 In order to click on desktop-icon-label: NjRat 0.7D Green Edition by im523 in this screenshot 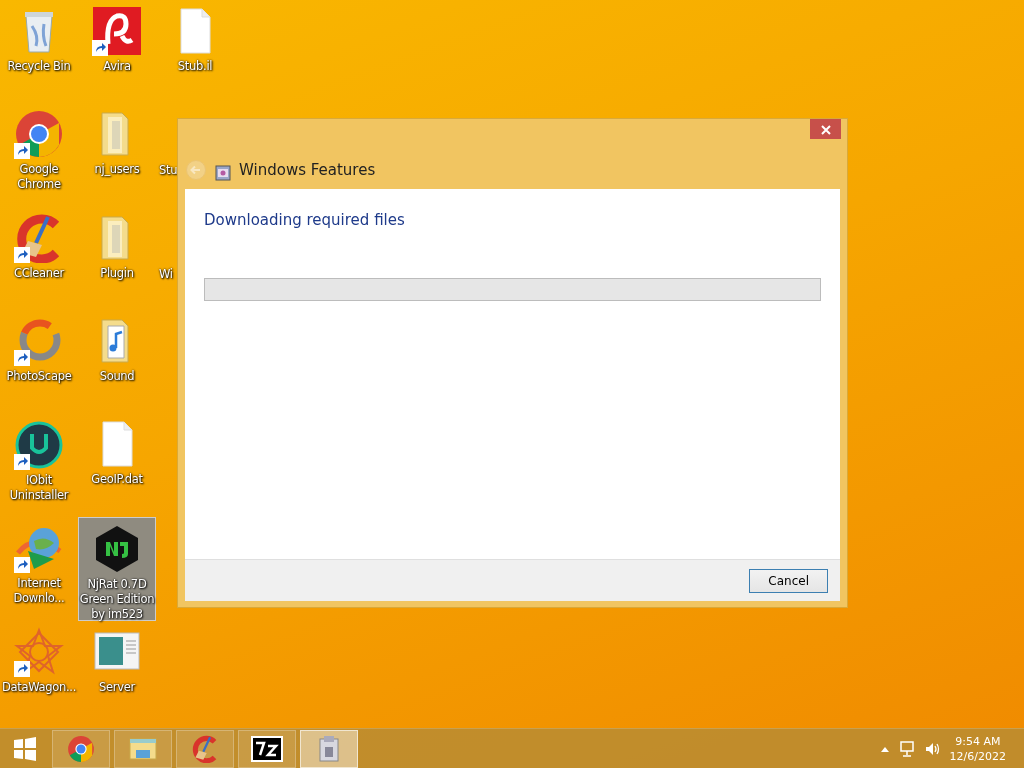, I will do `click(117, 599)`.